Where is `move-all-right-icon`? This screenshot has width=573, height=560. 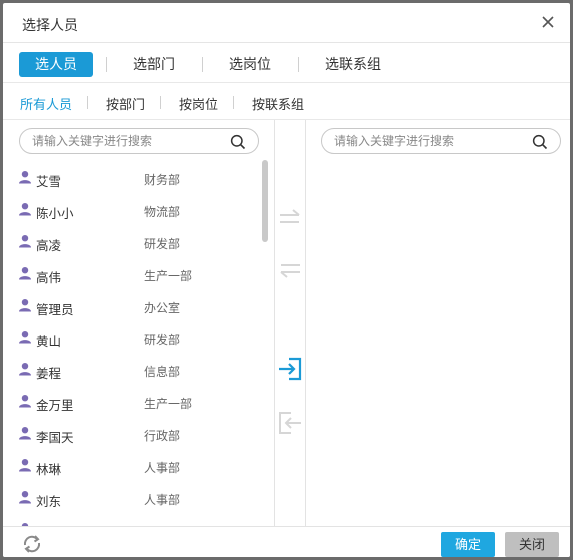
move-all-right-icon is located at coordinates (290, 219).